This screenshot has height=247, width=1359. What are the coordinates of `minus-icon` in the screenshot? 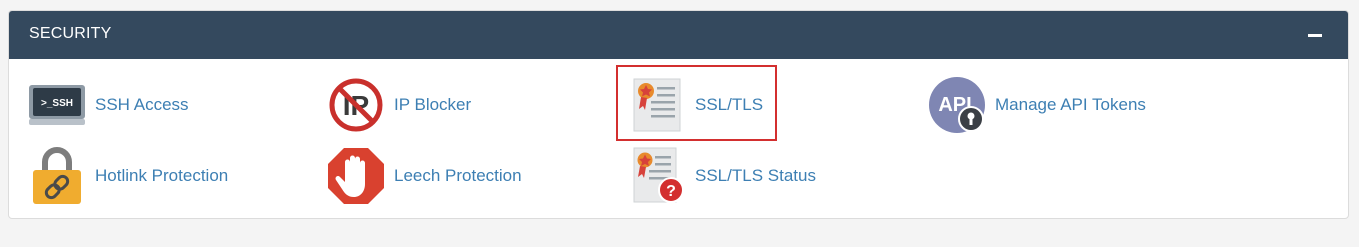 It's located at (1315, 35).